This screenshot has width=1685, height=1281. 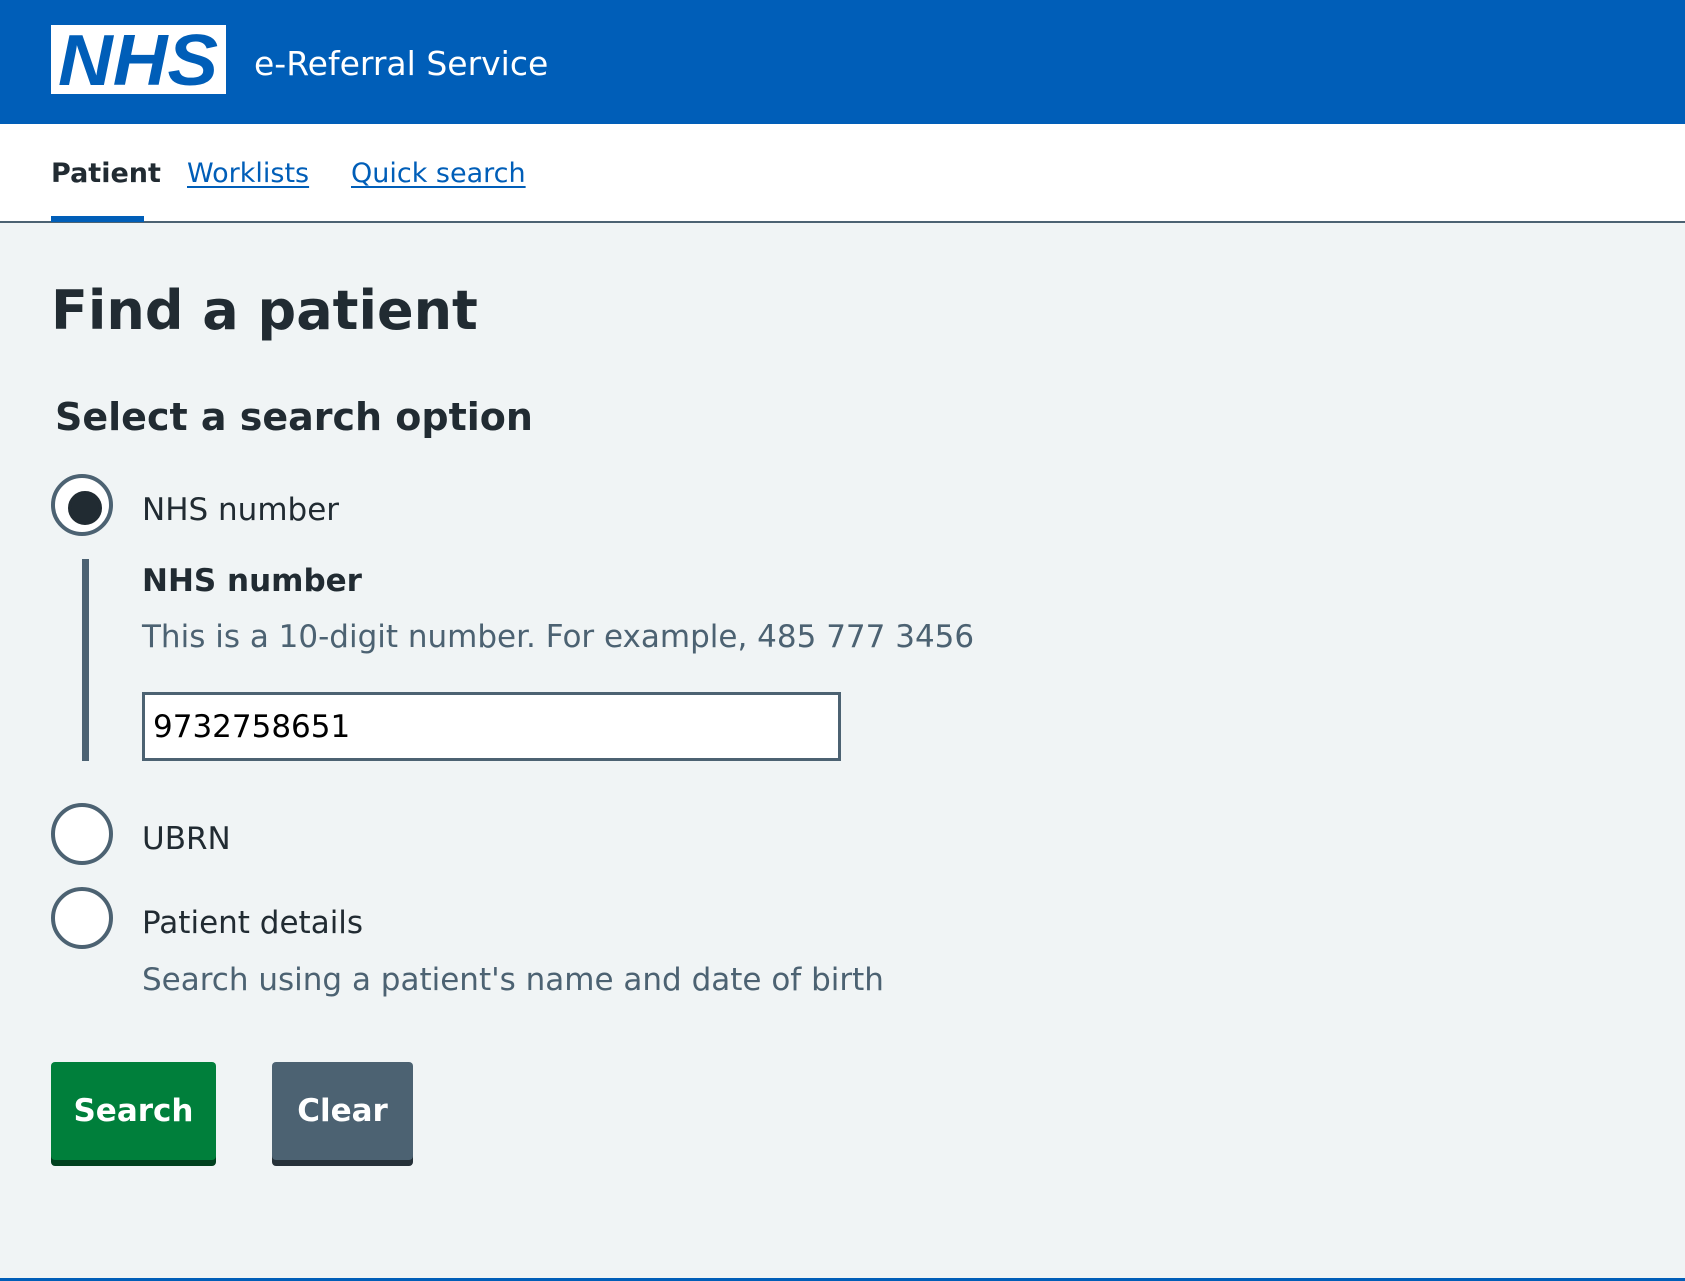 What do you see at coordinates (85, 660) in the screenshot?
I see `conditional-reveal-bar` at bounding box center [85, 660].